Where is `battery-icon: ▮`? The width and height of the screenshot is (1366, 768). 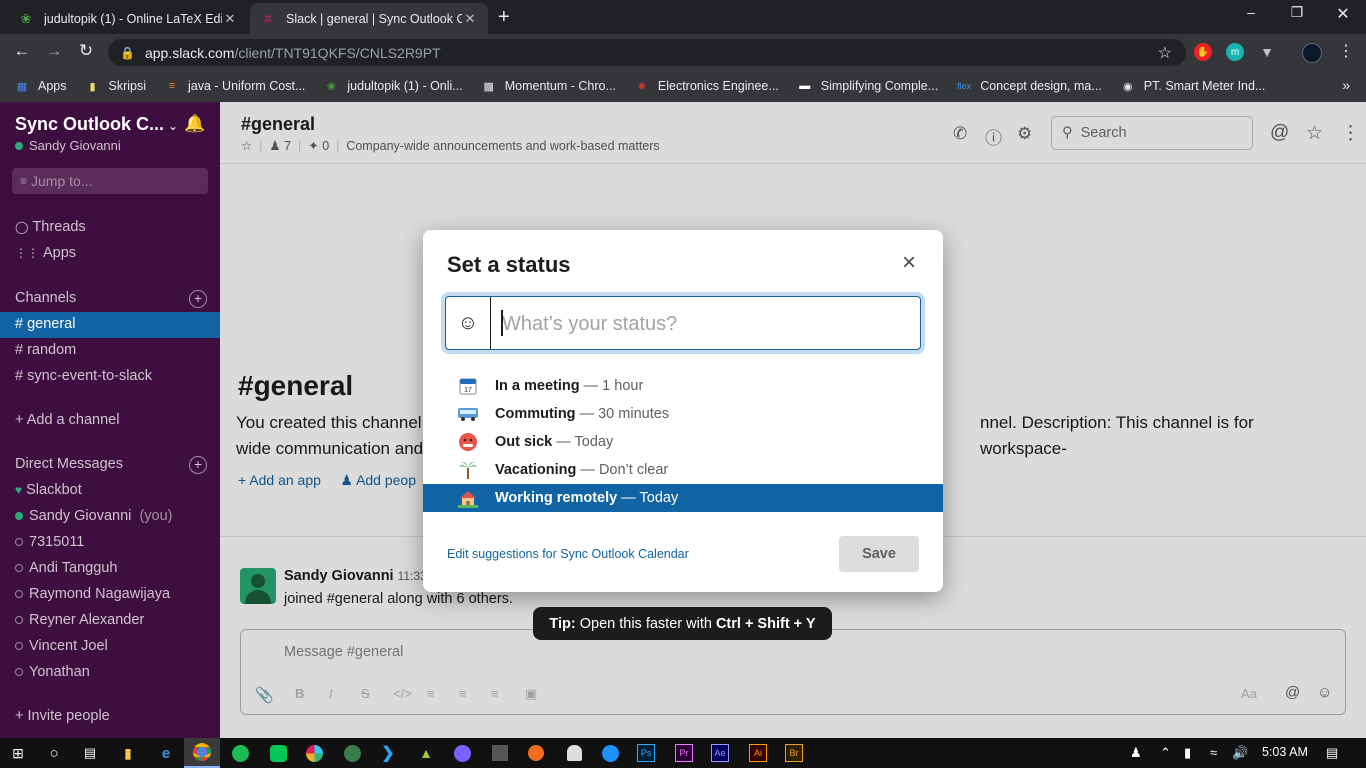 battery-icon: ▮ is located at coordinates (1187, 753).